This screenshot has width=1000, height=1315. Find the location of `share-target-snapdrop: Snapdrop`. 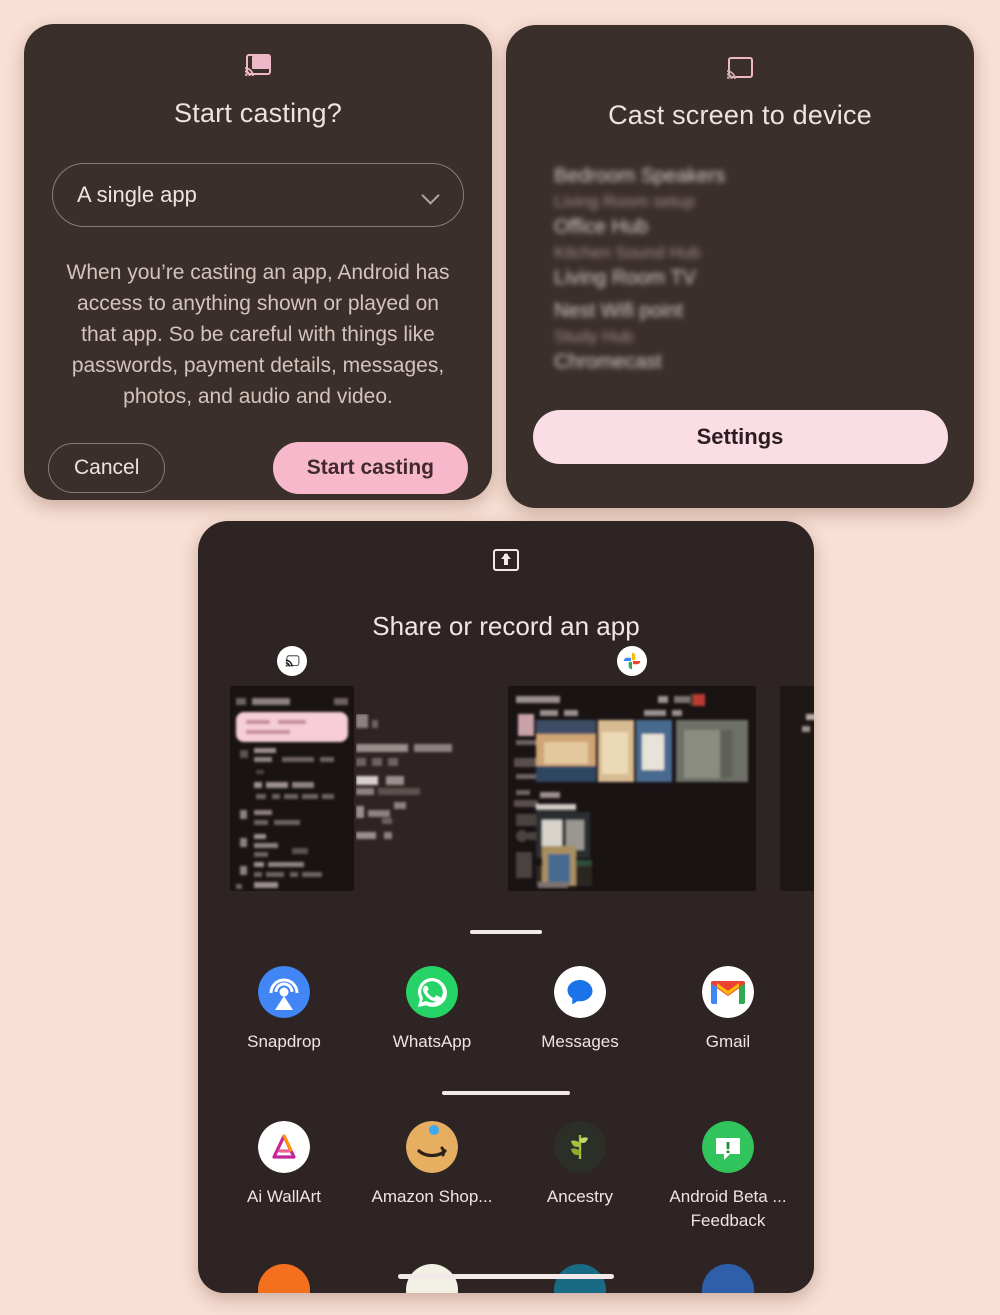

share-target-snapdrop: Snapdrop is located at coordinates (284, 1009).